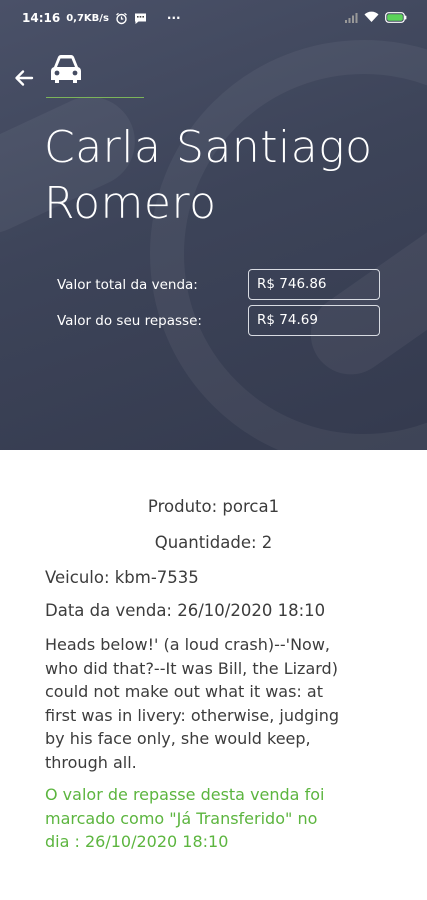 Image resolution: width=427 pixels, height=900 pixels. I want to click on more-icon: ···, so click(173, 18).